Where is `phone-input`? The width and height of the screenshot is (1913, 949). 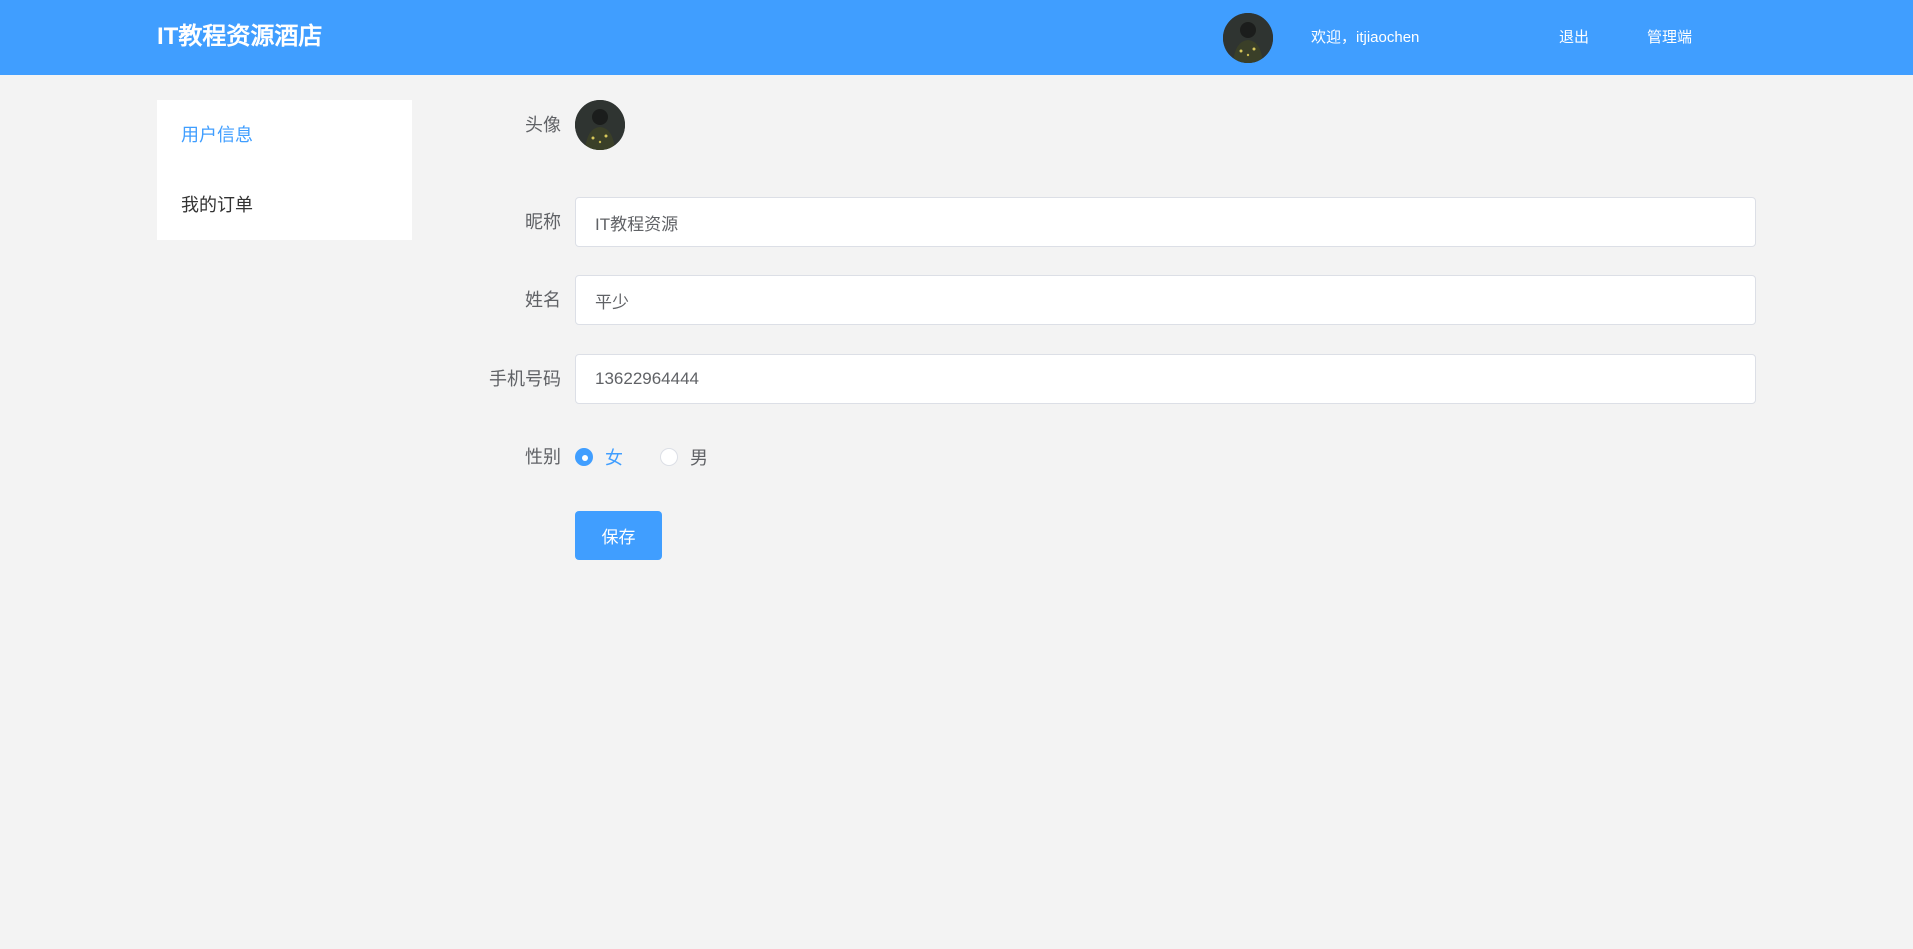 phone-input is located at coordinates (1165, 379).